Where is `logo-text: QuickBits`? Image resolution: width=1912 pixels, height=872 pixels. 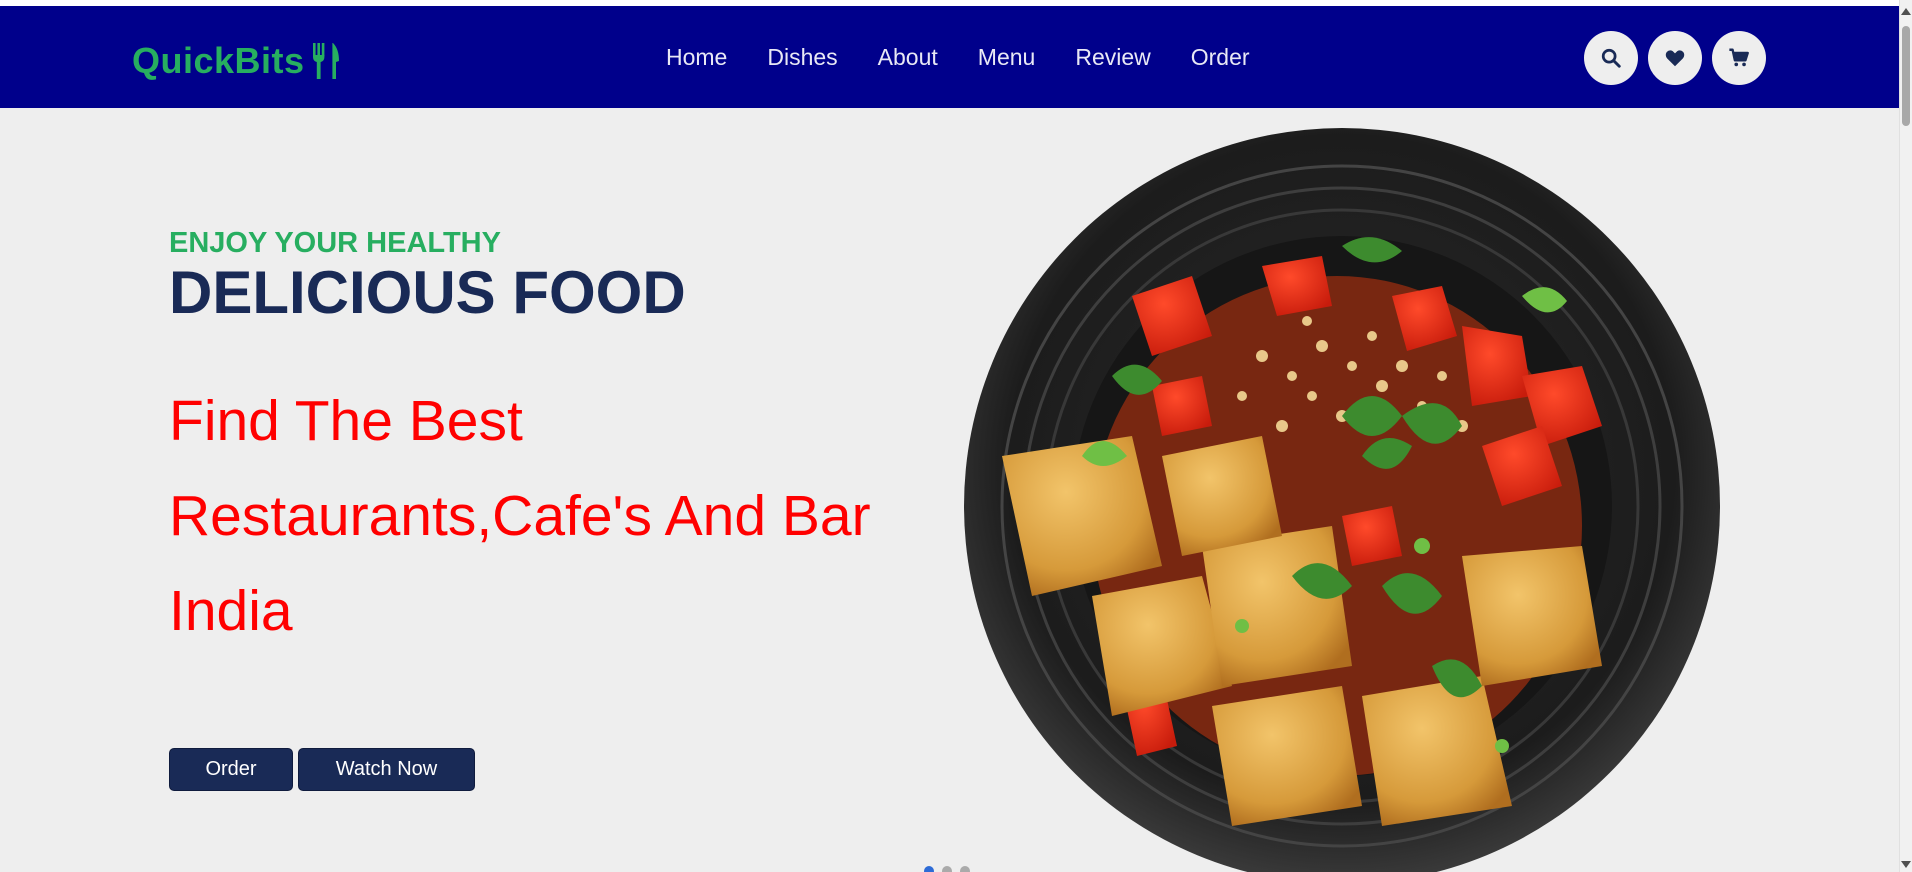 logo-text: QuickBits is located at coordinates (218, 60).